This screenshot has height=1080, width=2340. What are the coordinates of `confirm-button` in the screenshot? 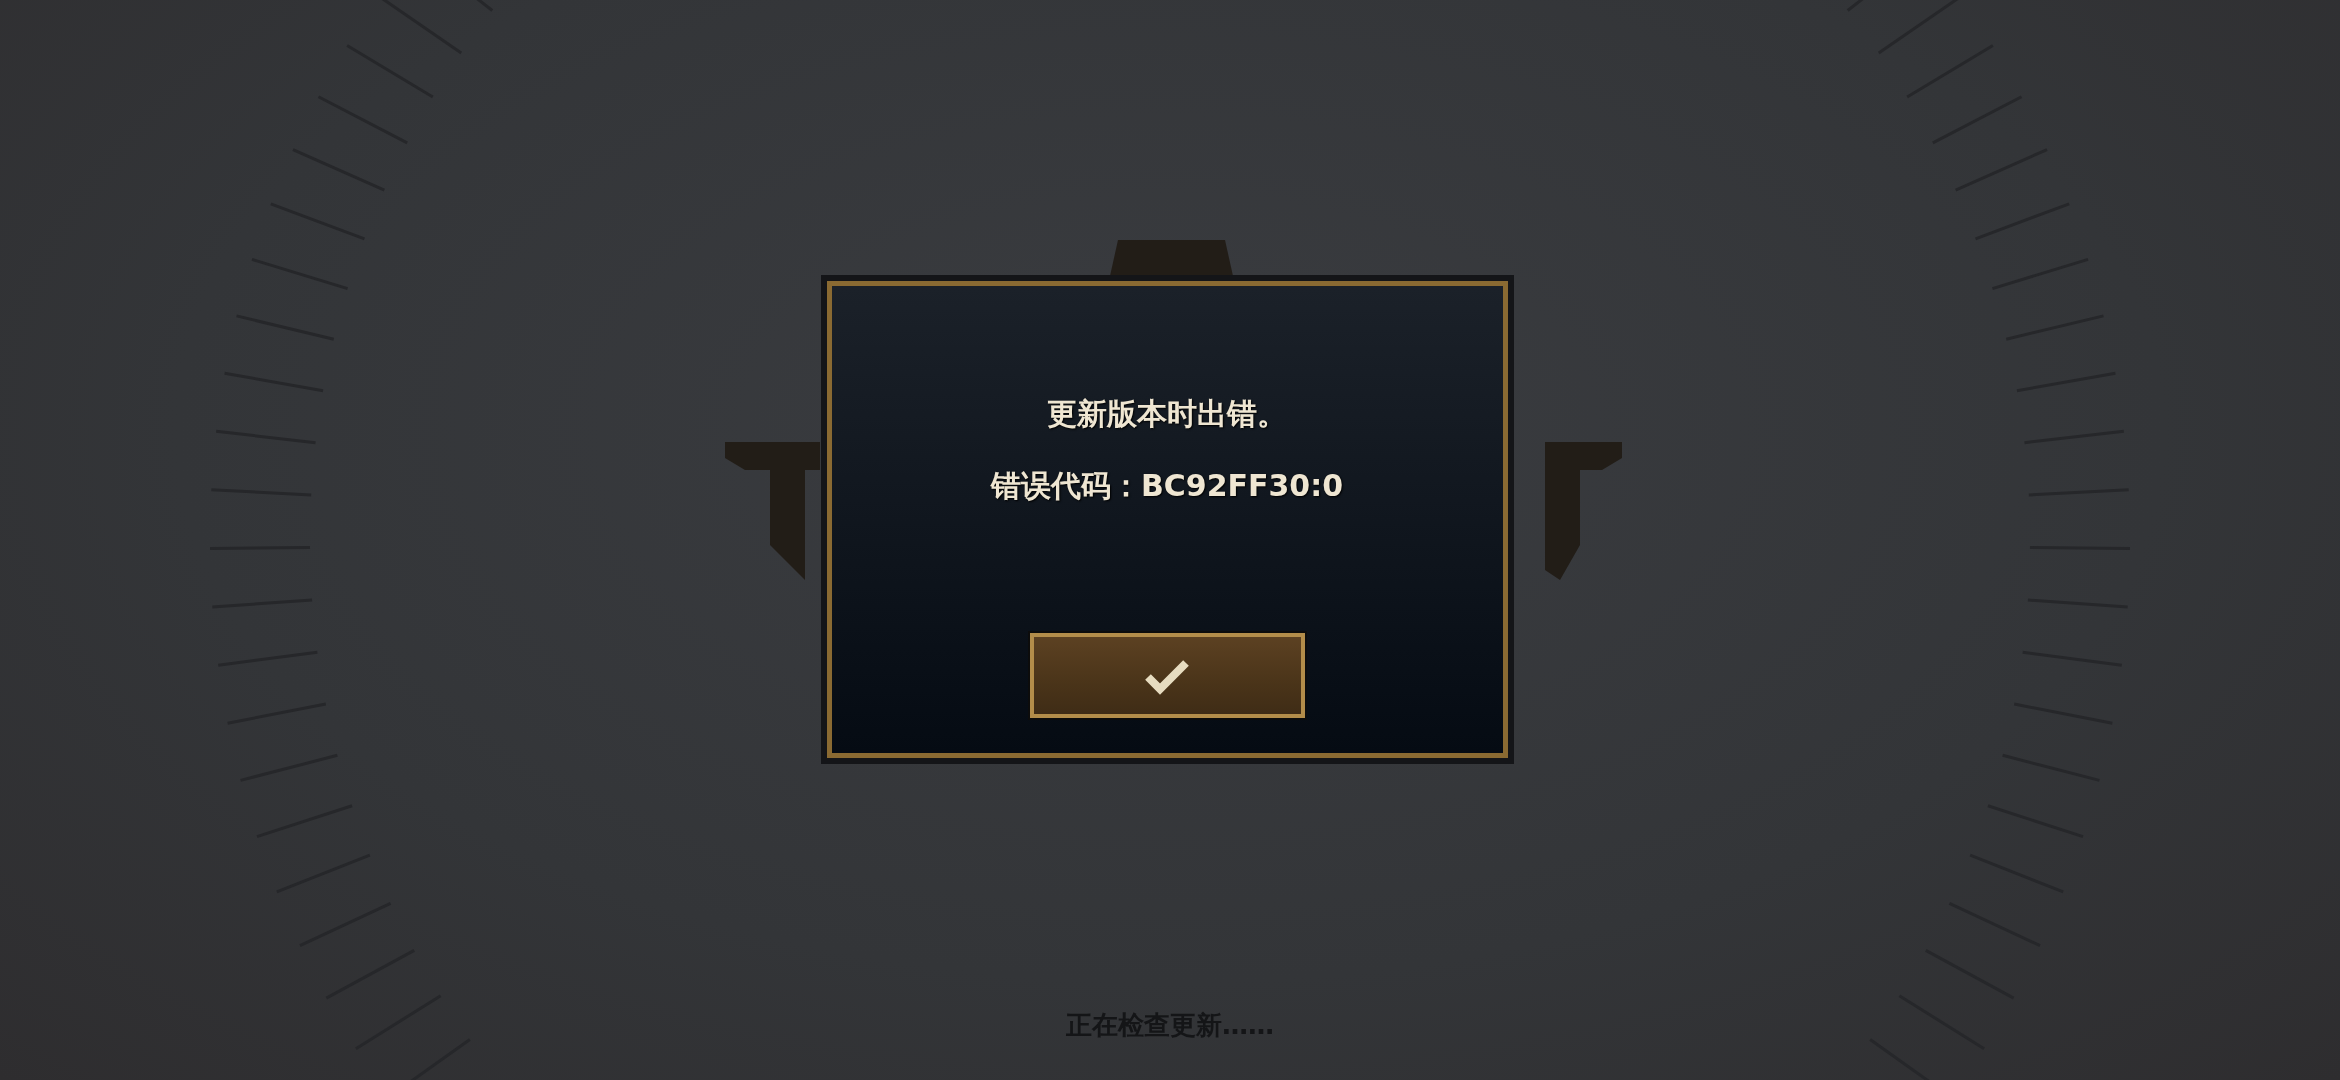 It's located at (1167, 675).